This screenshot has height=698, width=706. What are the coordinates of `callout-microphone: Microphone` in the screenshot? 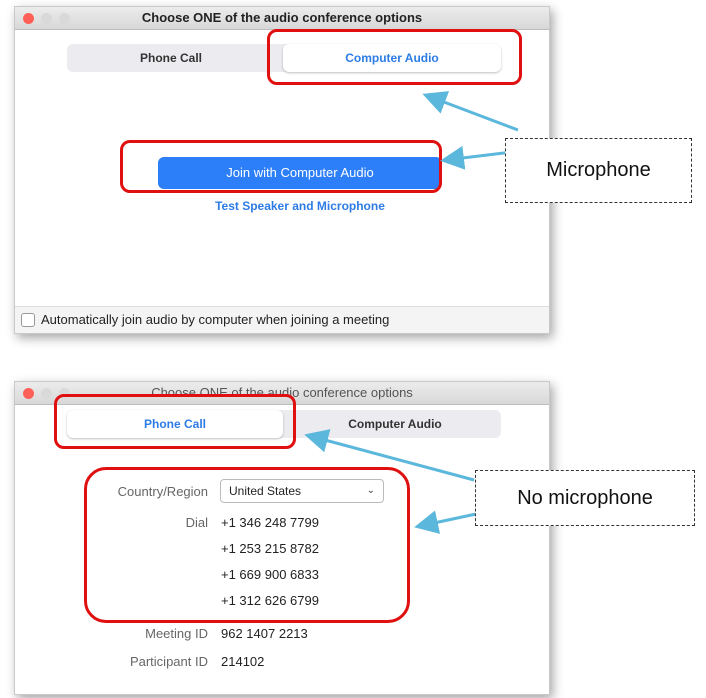 It's located at (598, 170).